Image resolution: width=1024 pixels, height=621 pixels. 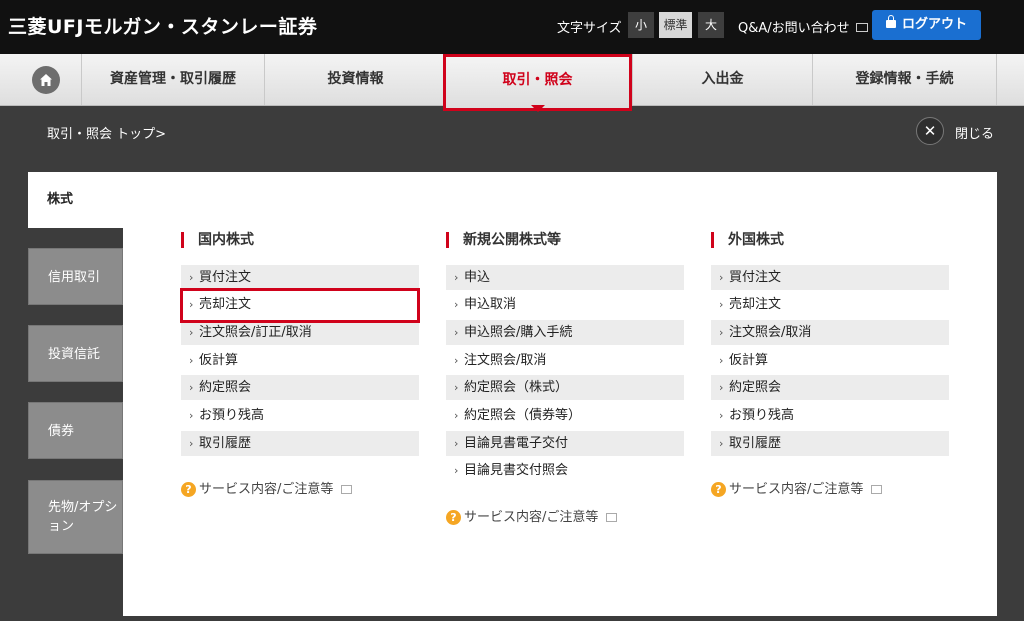 I want to click on tab-bonds: 債券, so click(x=75, y=430).